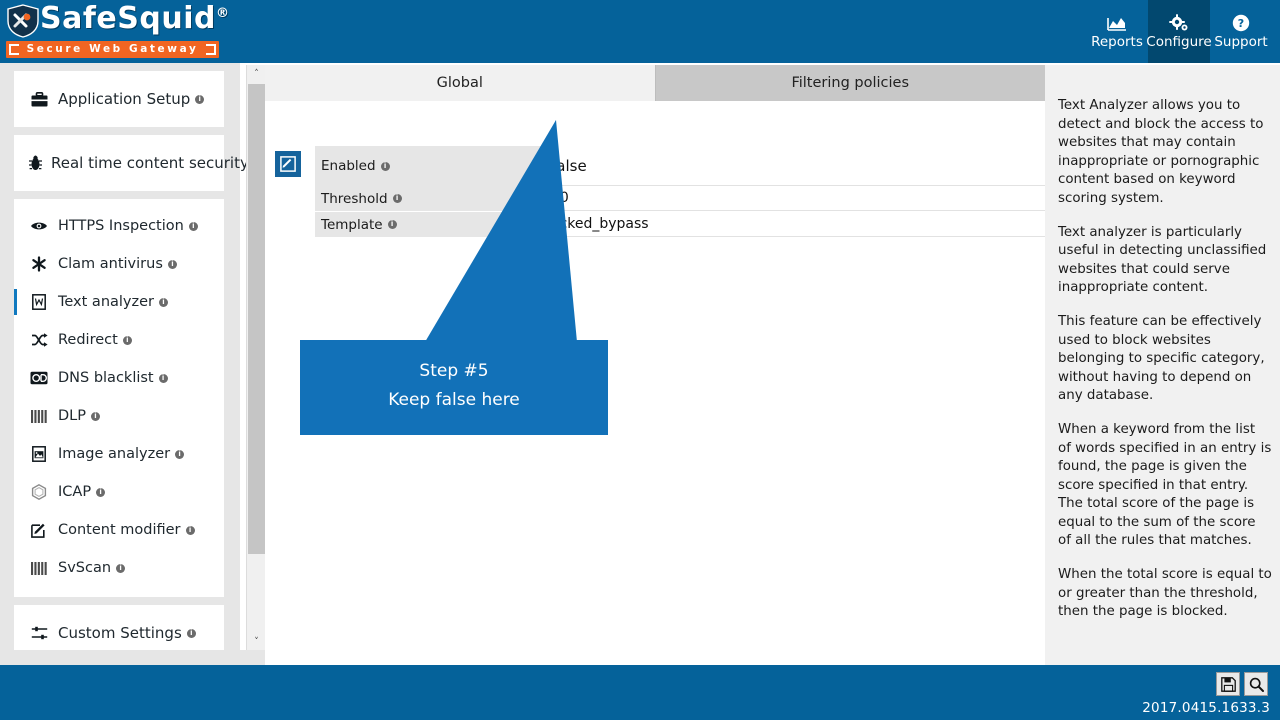 The height and width of the screenshot is (720, 1280). I want to click on sidebar-label: Text analyzer, so click(106, 302).